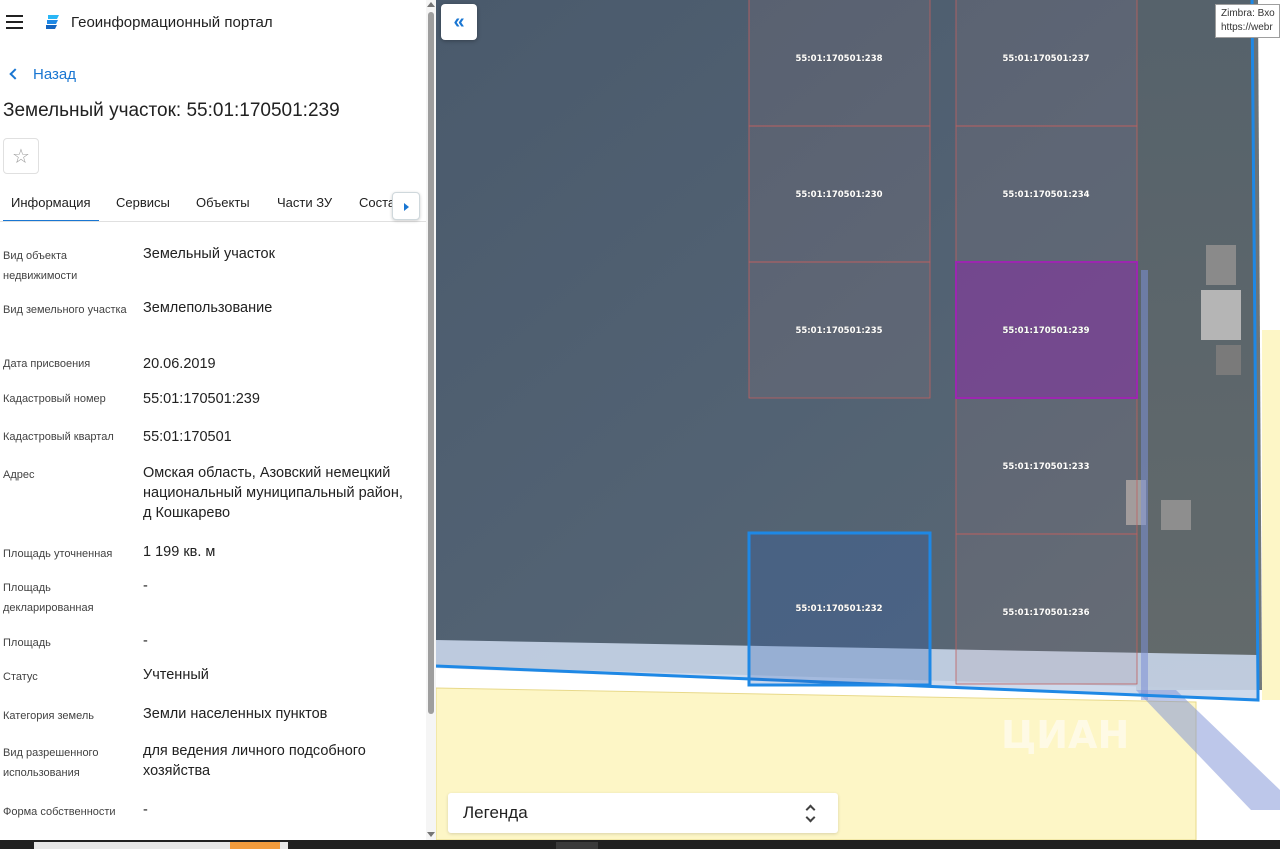  I want to click on portal-logo-icon, so click(52, 22).